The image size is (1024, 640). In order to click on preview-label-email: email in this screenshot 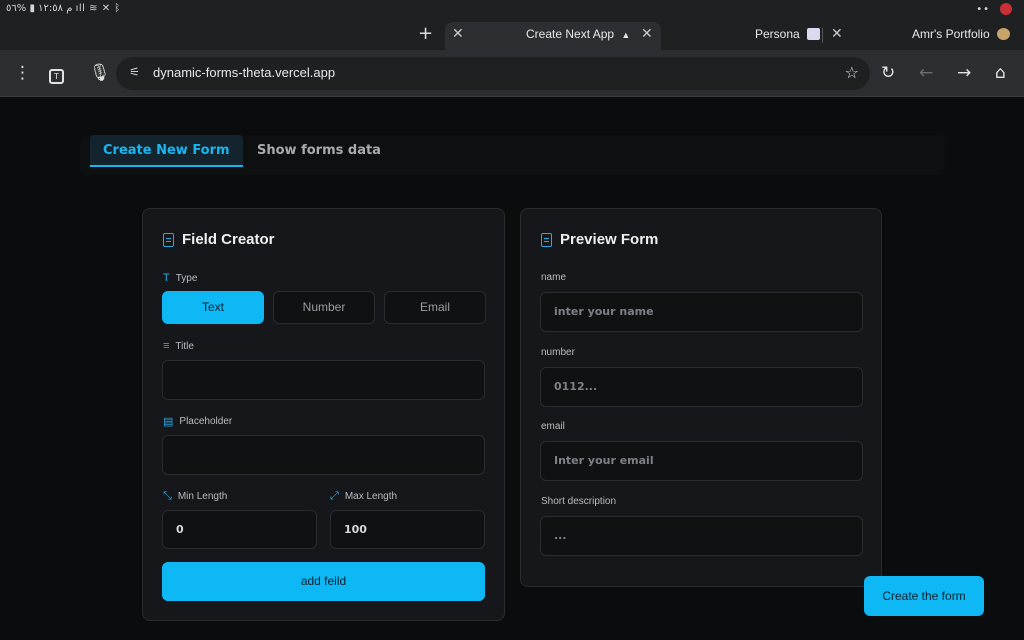, I will do `click(553, 426)`.